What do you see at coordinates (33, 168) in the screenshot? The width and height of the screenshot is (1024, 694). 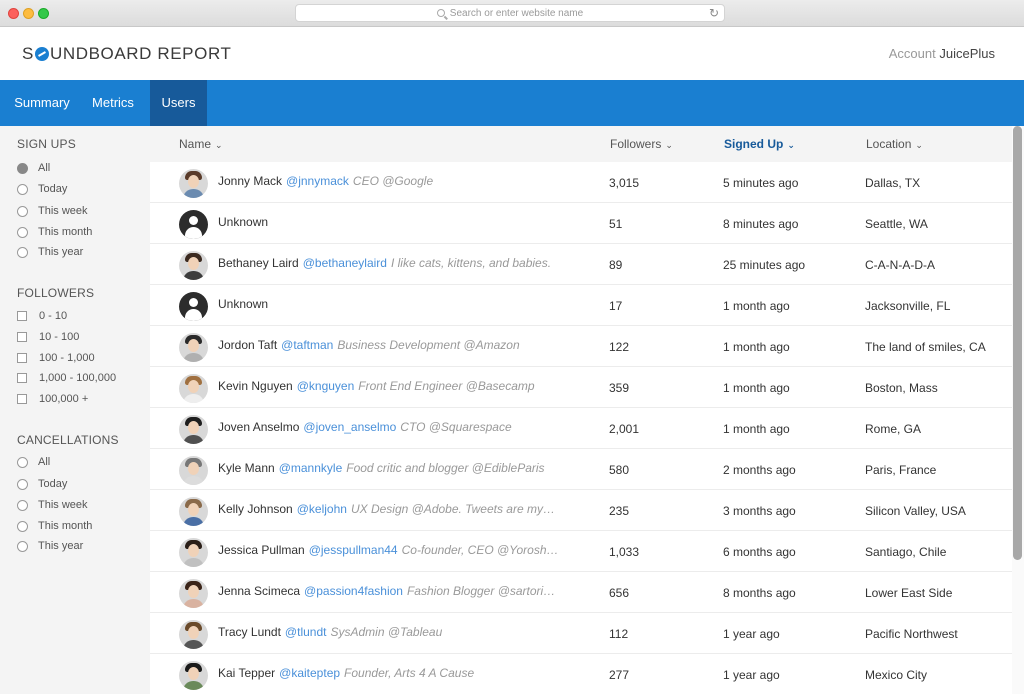 I see `signups-option-all: All` at bounding box center [33, 168].